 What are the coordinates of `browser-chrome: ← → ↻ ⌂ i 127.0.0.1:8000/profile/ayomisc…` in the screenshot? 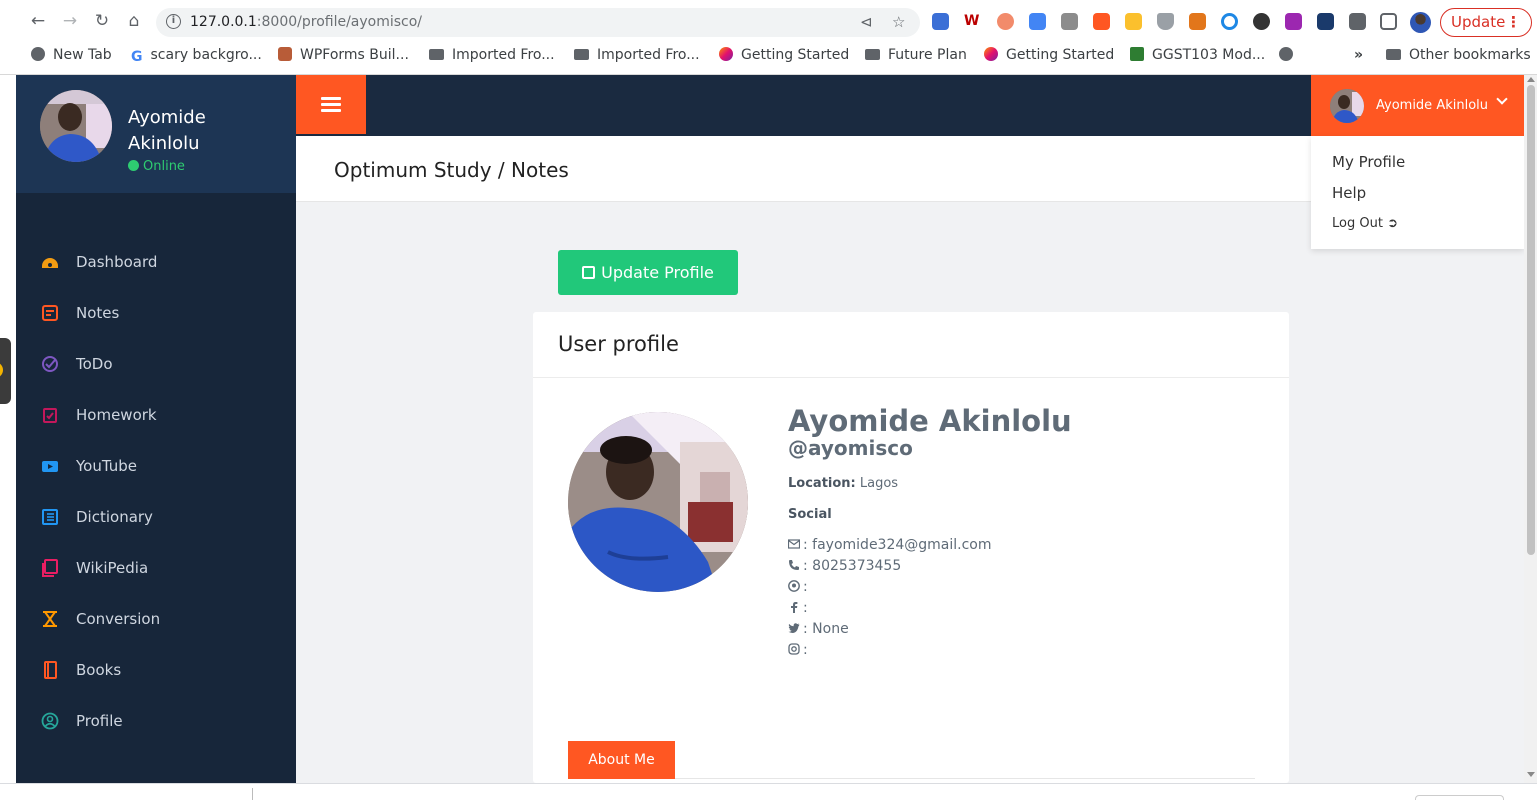 It's located at (768, 37).